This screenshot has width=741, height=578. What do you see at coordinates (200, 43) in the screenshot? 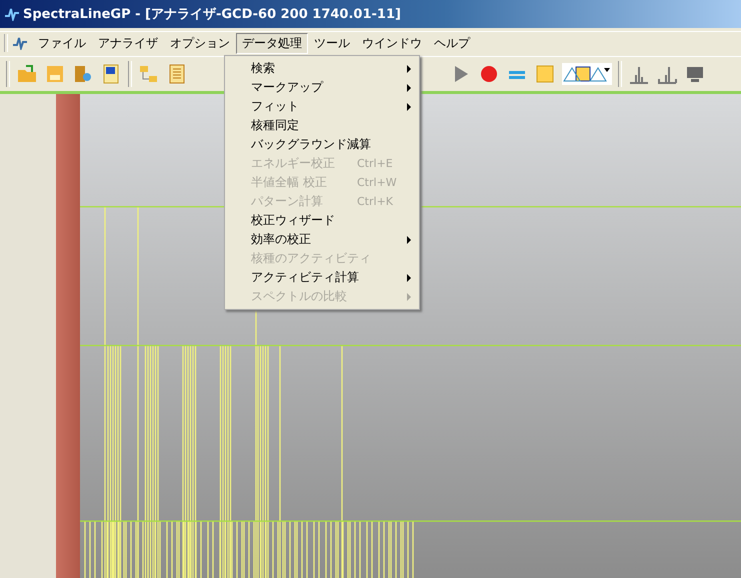
I see `menu-item: オプション` at bounding box center [200, 43].